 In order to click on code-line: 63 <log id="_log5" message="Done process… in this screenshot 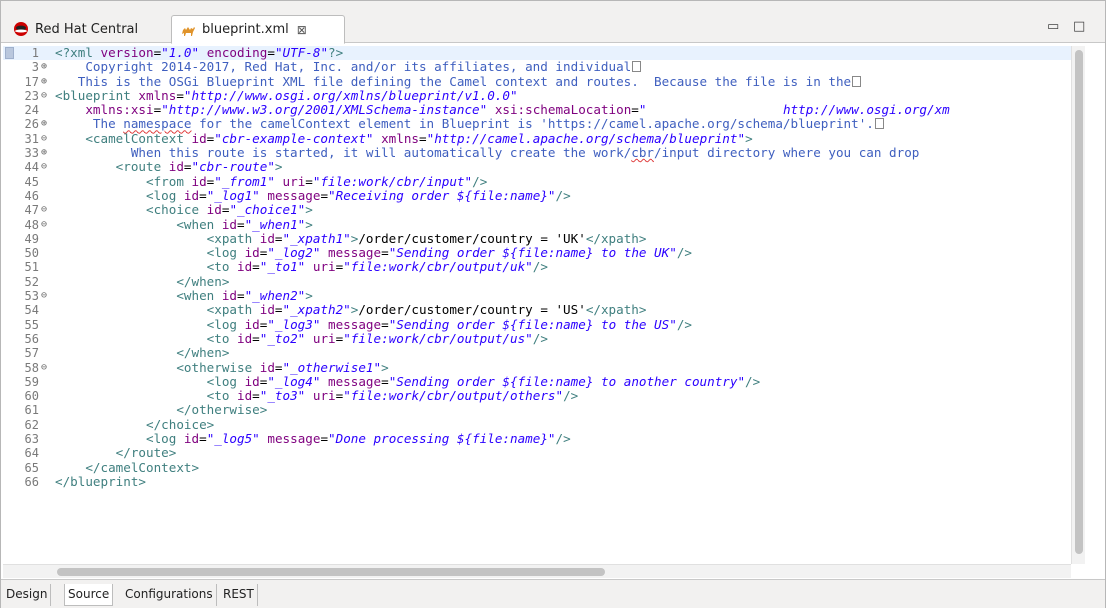, I will do `click(537, 438)`.